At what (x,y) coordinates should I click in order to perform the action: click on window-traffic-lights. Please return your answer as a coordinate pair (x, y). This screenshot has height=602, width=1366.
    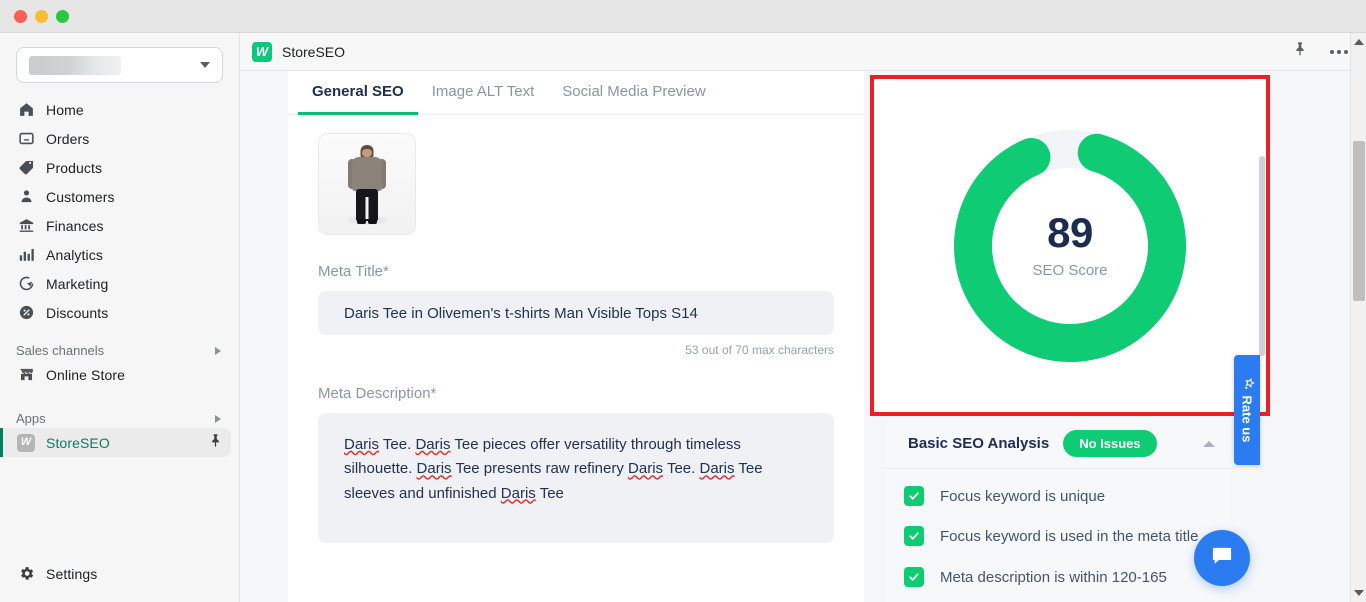
    Looking at the image, I should click on (41, 16).